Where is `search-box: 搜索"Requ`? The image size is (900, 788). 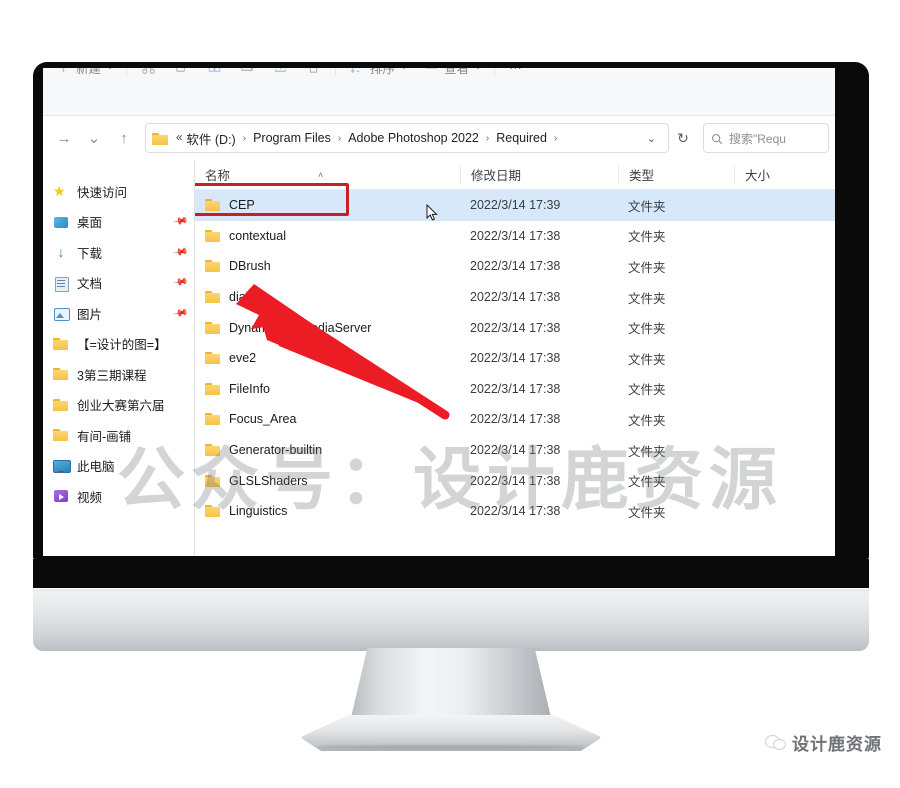
search-box: 搜索"Requ is located at coordinates (766, 138).